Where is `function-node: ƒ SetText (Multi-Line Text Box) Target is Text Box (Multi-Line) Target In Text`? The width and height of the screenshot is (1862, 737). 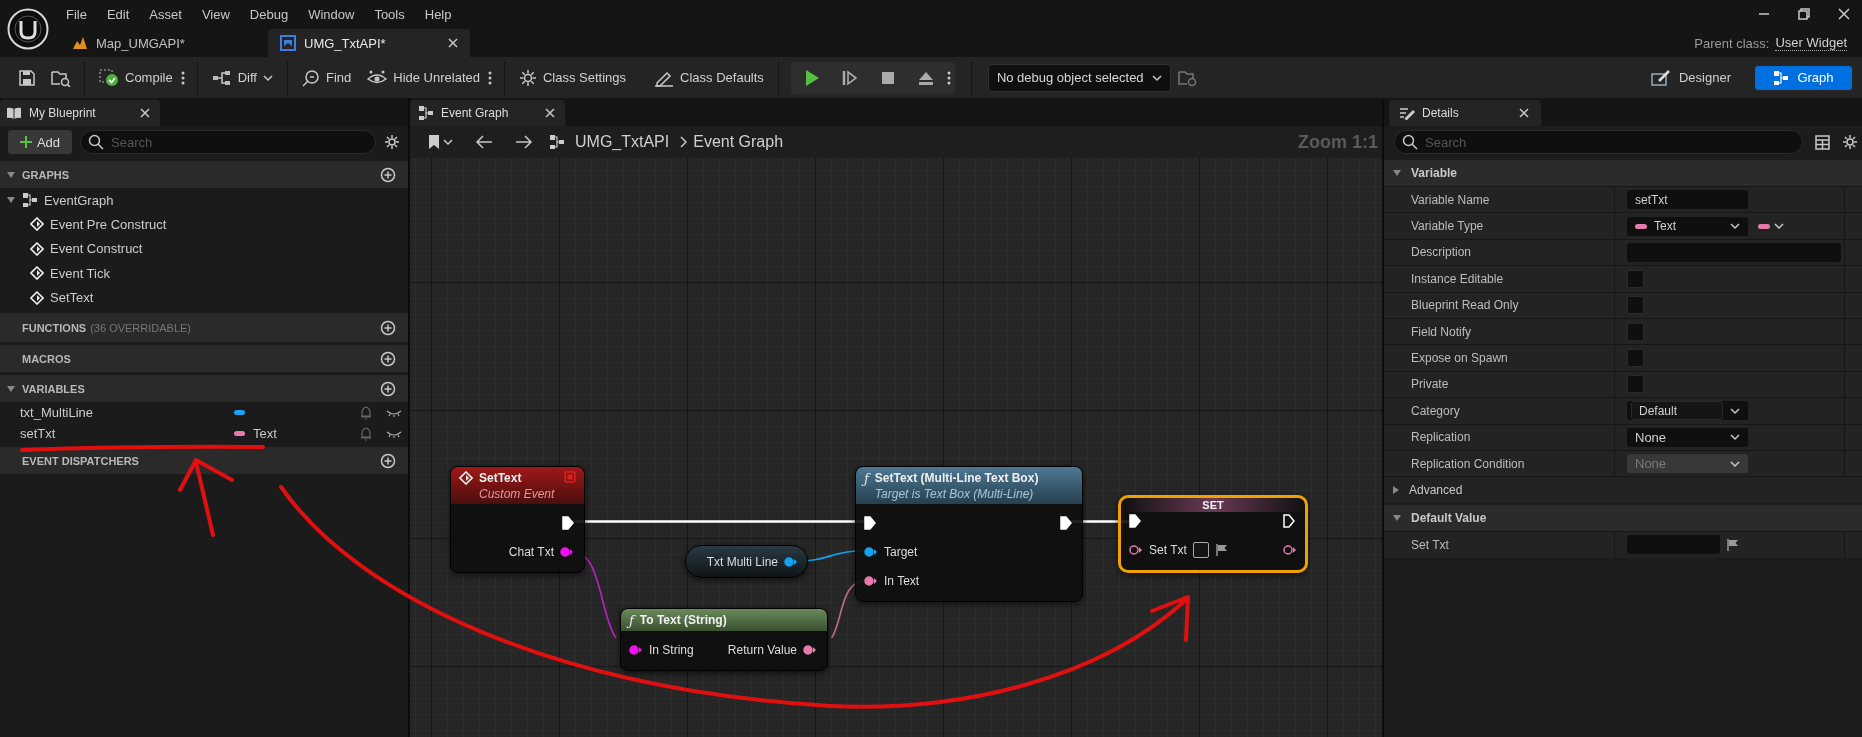
function-node: ƒ SetText (Multi-Line Text Box) Target is Text Box (Multi-Line) Target In Text is located at coordinates (969, 534).